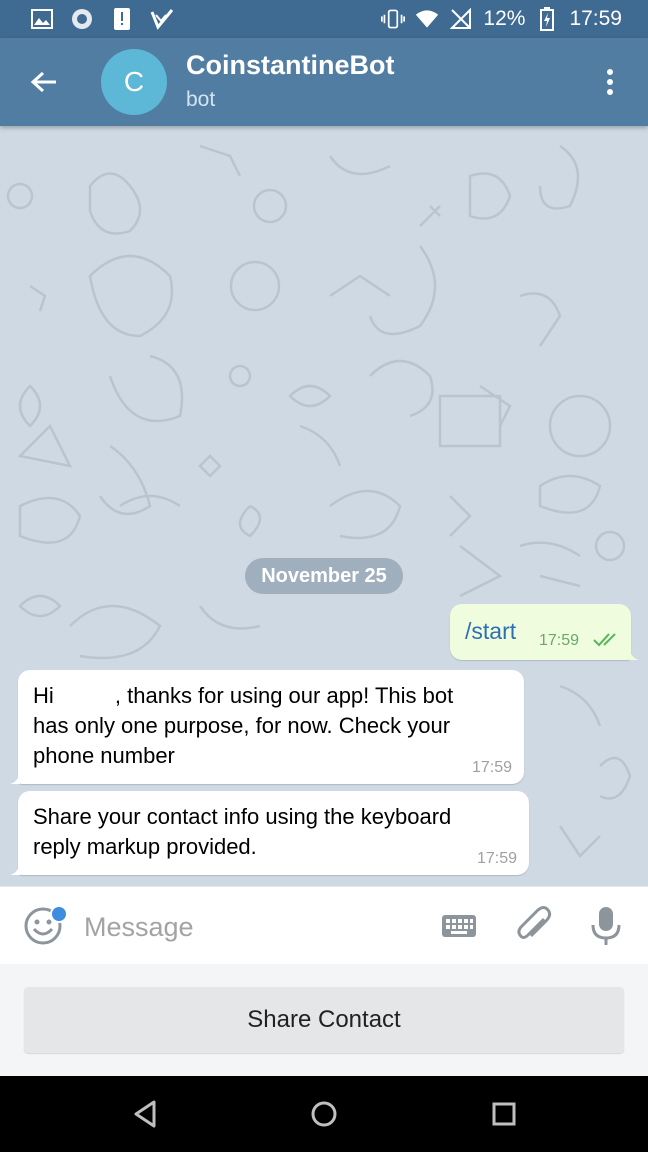  I want to click on no-signal-icon, so click(461, 19).